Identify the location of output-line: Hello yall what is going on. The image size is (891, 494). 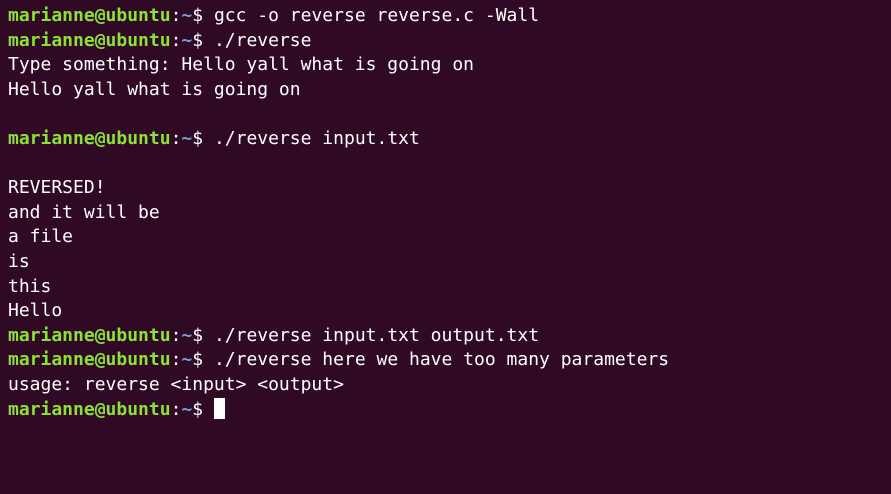
(154, 89).